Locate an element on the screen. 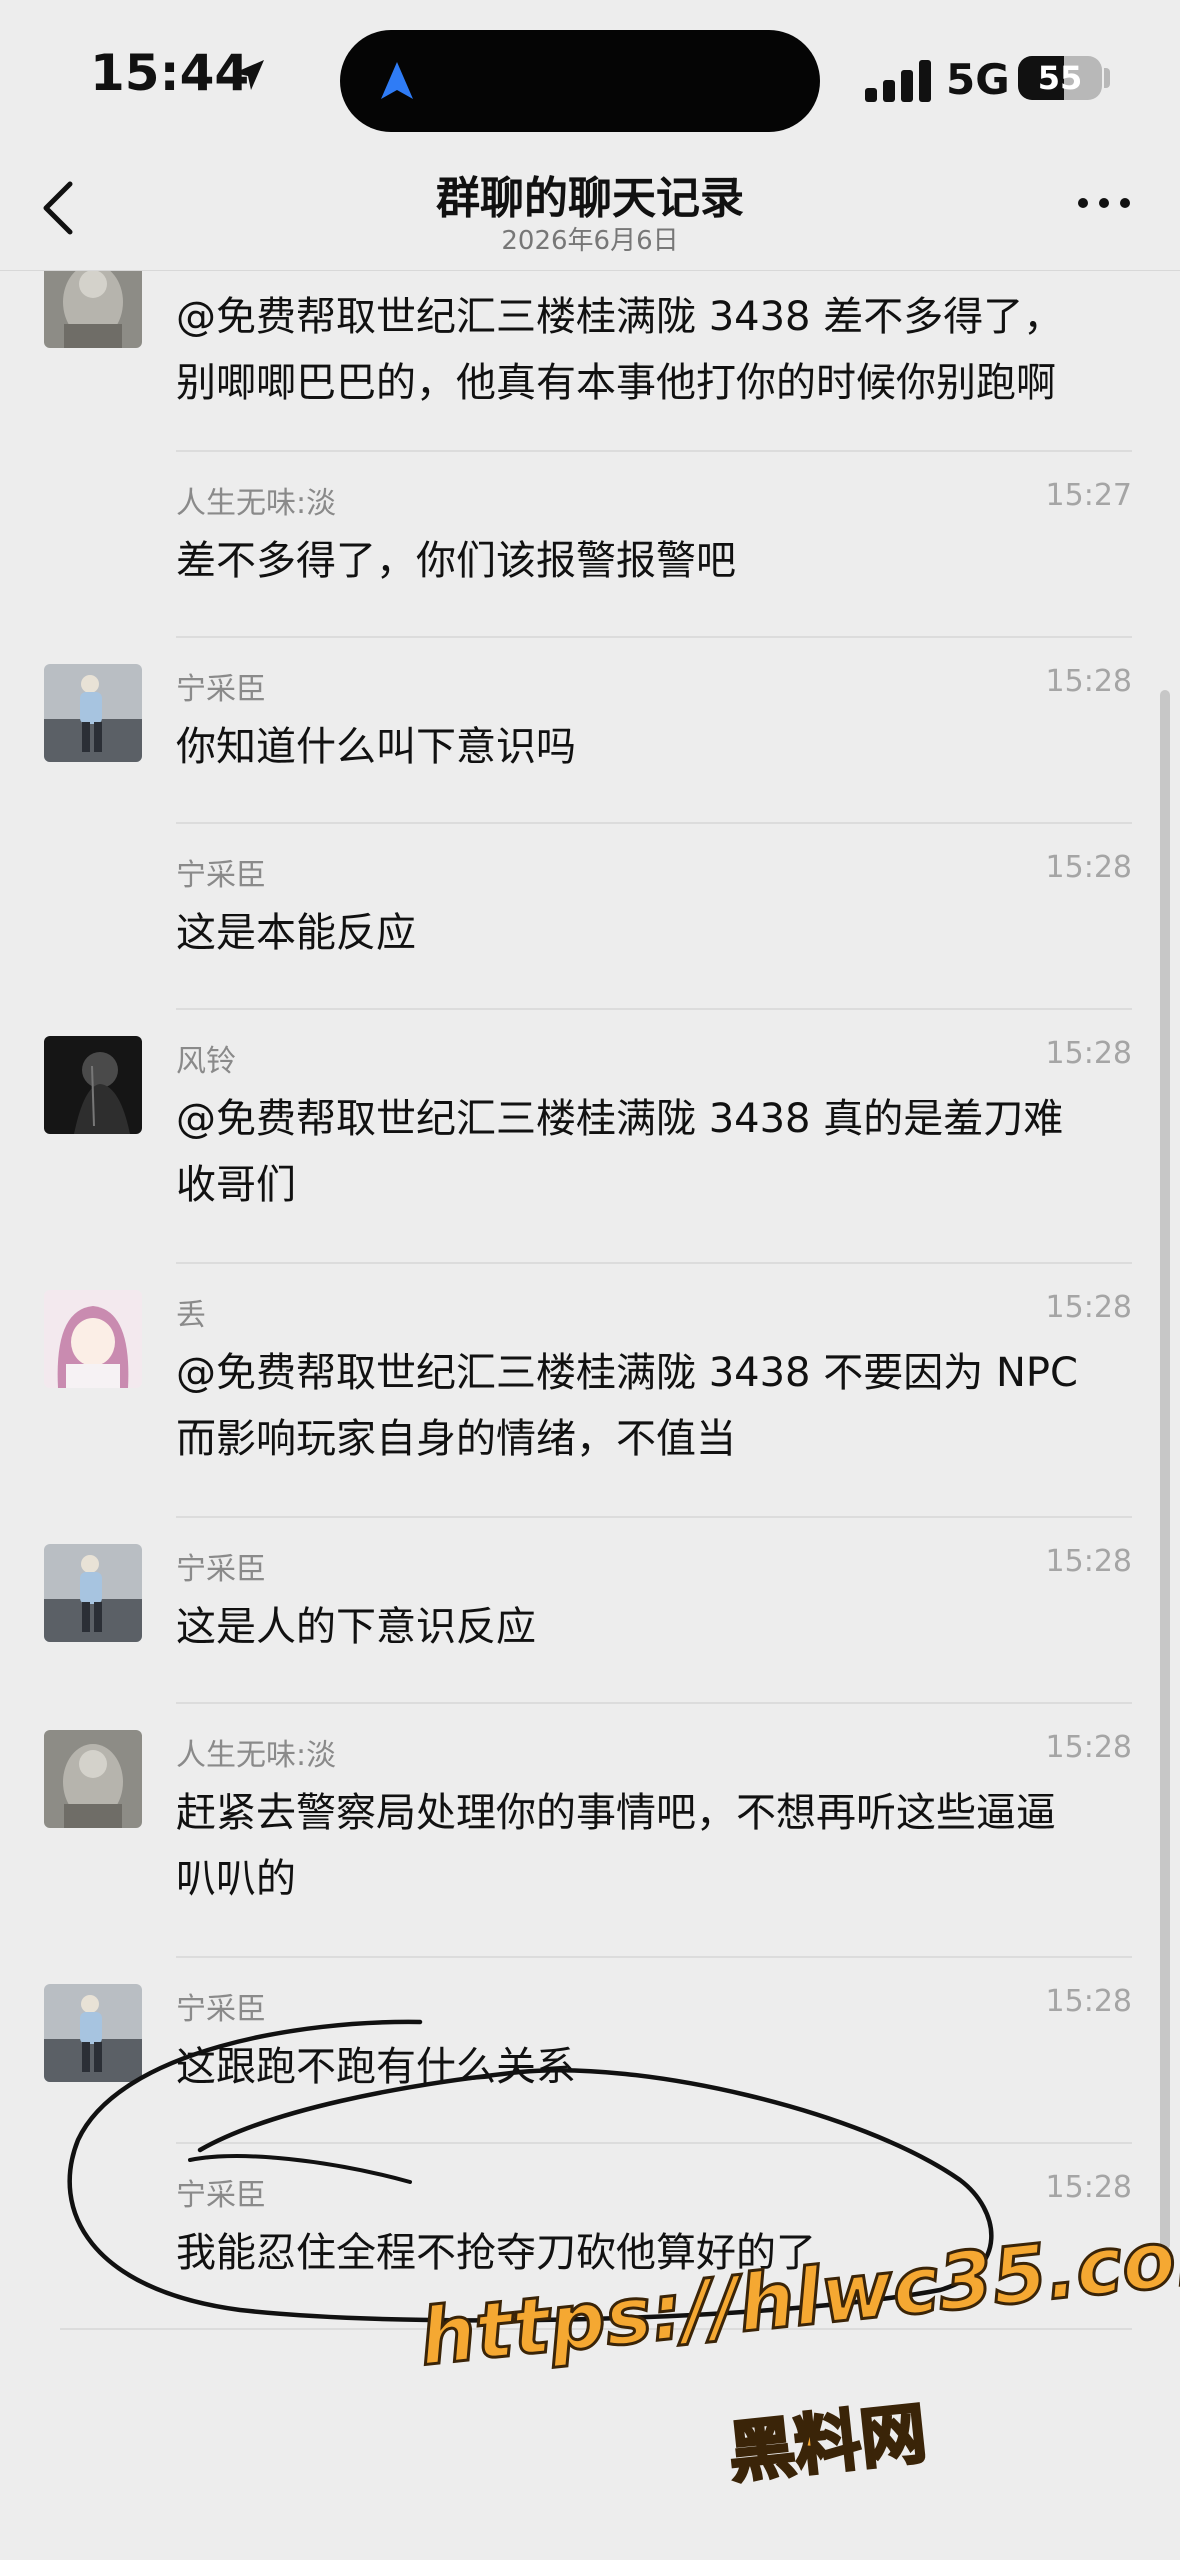 The image size is (1180, 2560). status-bar: 15:44 5G 55 is located at coordinates (590, 70).